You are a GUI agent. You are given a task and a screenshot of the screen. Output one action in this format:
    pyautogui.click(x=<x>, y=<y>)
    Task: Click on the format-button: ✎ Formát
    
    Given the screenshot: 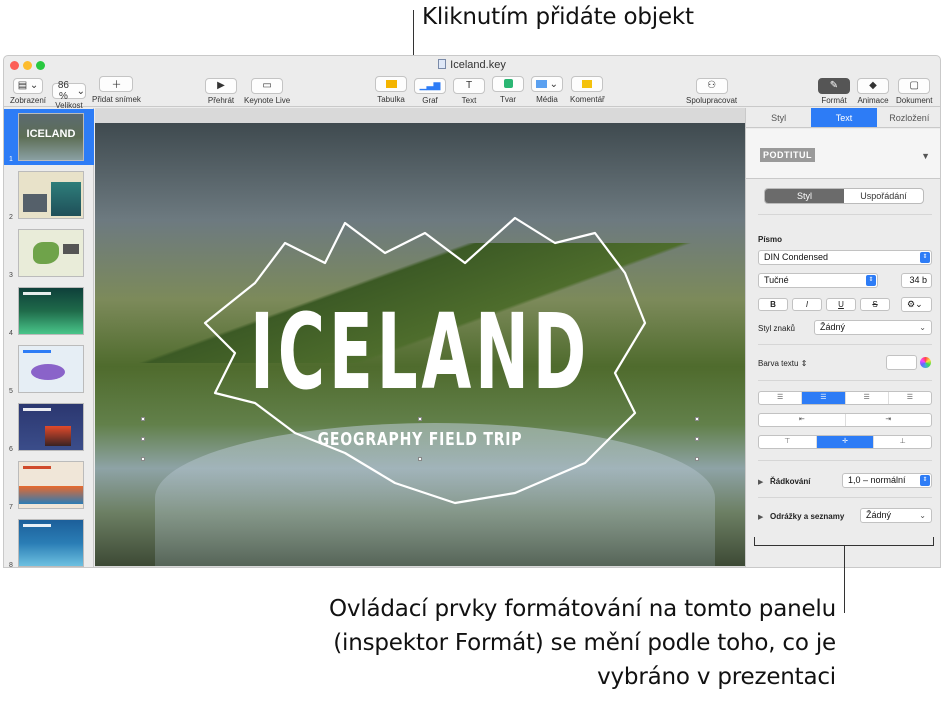 What is the action you would take?
    pyautogui.click(x=834, y=90)
    